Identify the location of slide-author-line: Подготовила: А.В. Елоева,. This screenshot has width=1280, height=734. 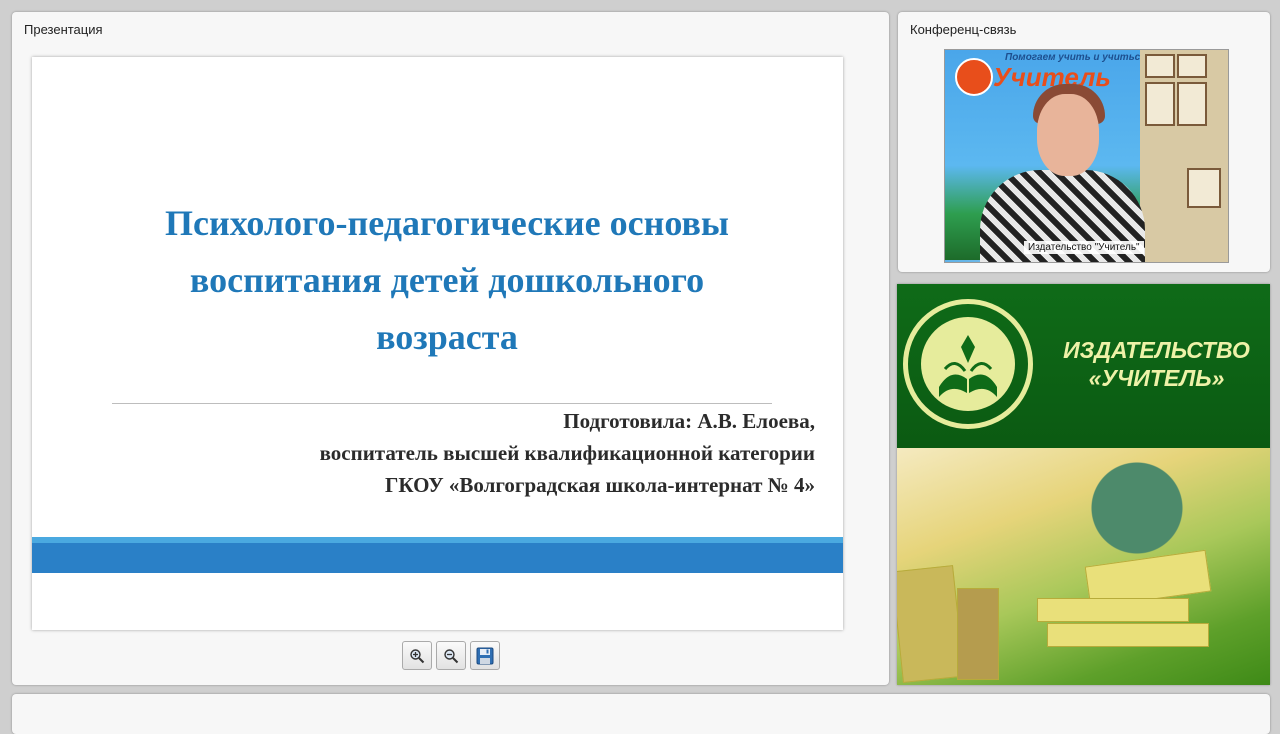
(689, 421).